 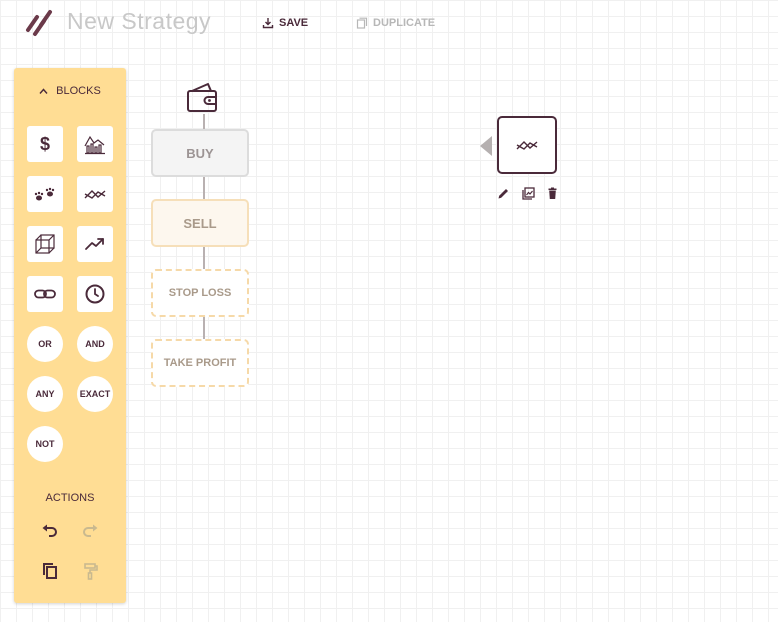 I want to click on edit-block-button, so click(x=503, y=193).